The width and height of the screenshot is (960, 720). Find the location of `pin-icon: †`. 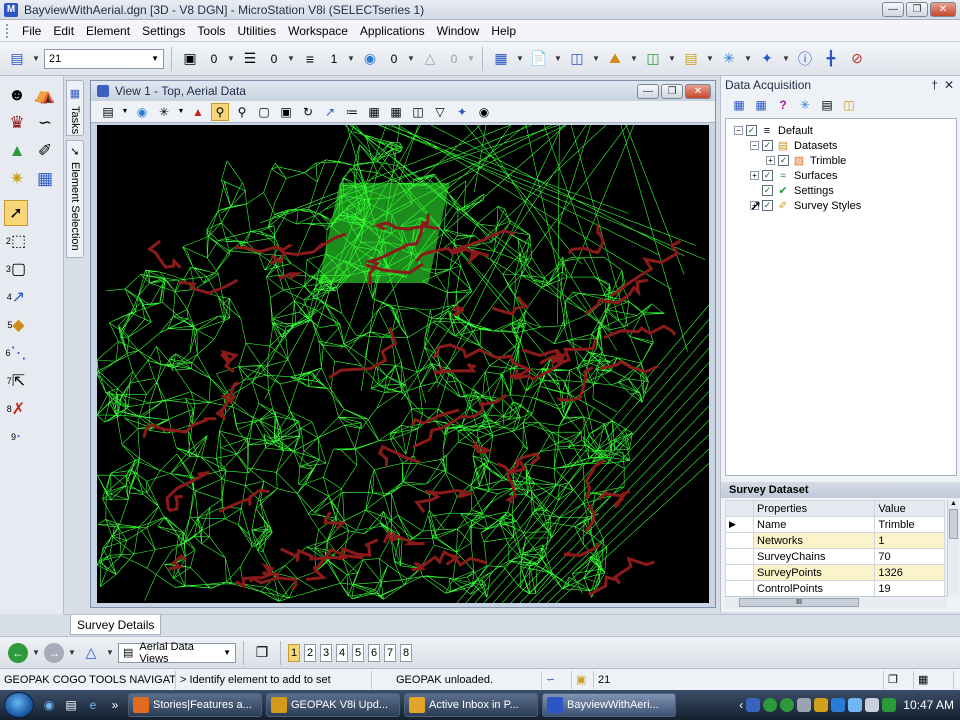

pin-icon: † is located at coordinates (934, 85).